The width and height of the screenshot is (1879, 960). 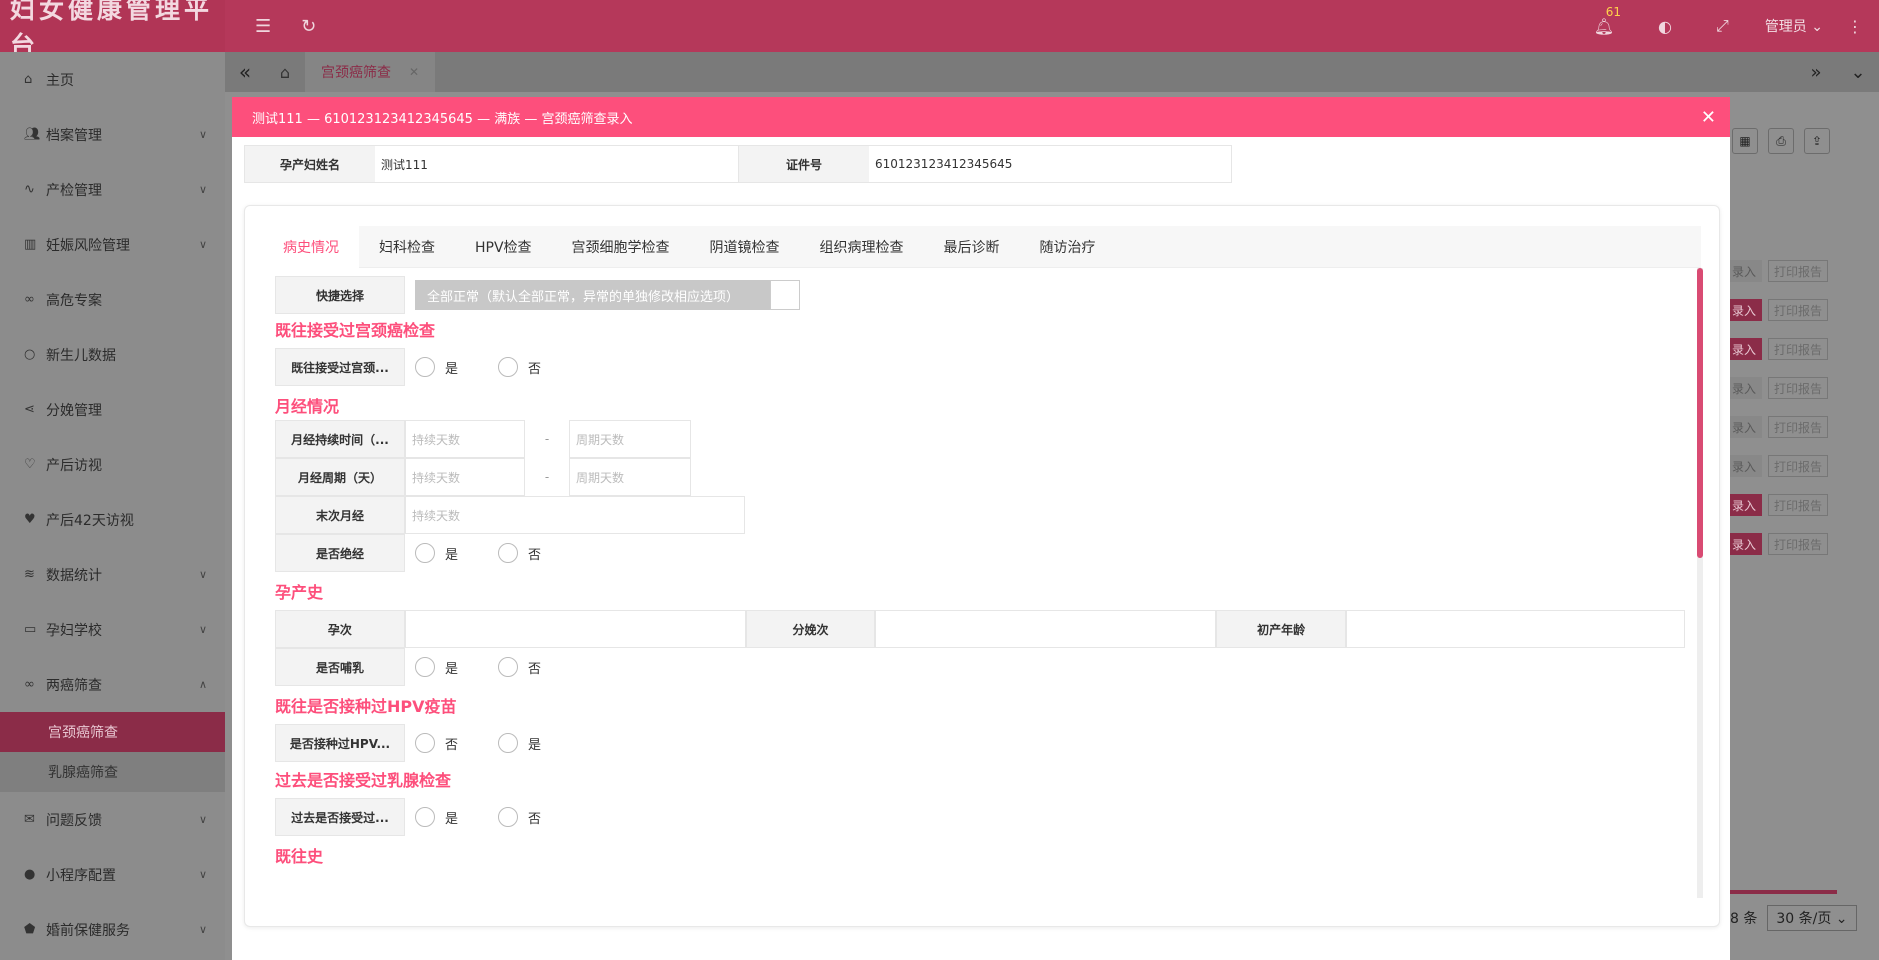 I want to click on sidebar-item-feedback: ✉ 问题反馈 ∨, so click(x=112, y=819).